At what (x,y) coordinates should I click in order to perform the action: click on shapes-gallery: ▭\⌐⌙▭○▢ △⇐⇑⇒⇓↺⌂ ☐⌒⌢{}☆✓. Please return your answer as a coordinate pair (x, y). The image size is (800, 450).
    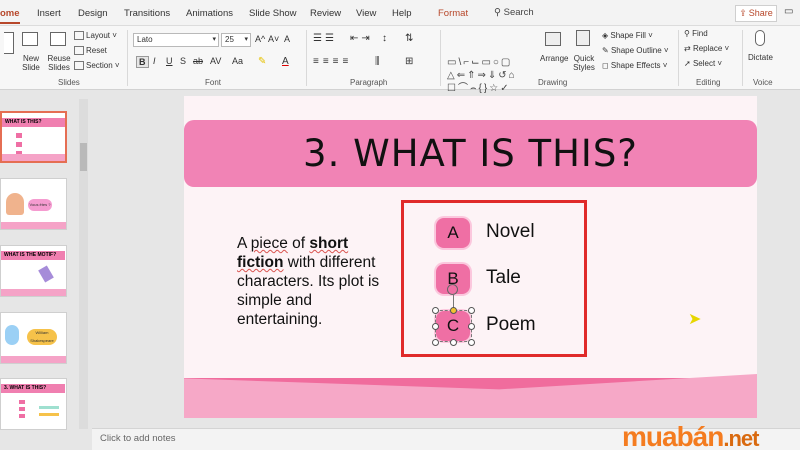
    Looking at the image, I should click on (488, 76).